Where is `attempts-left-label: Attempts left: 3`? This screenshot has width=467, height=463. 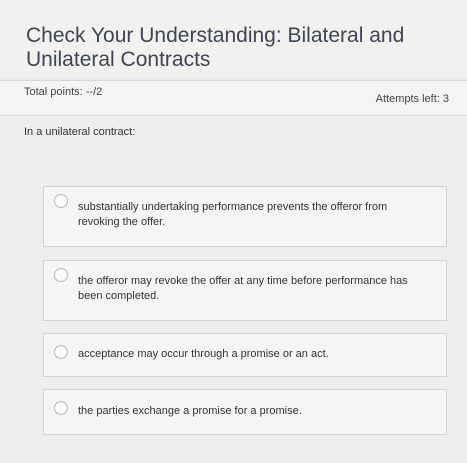
attempts-left-label: Attempts left: 3 is located at coordinates (412, 99).